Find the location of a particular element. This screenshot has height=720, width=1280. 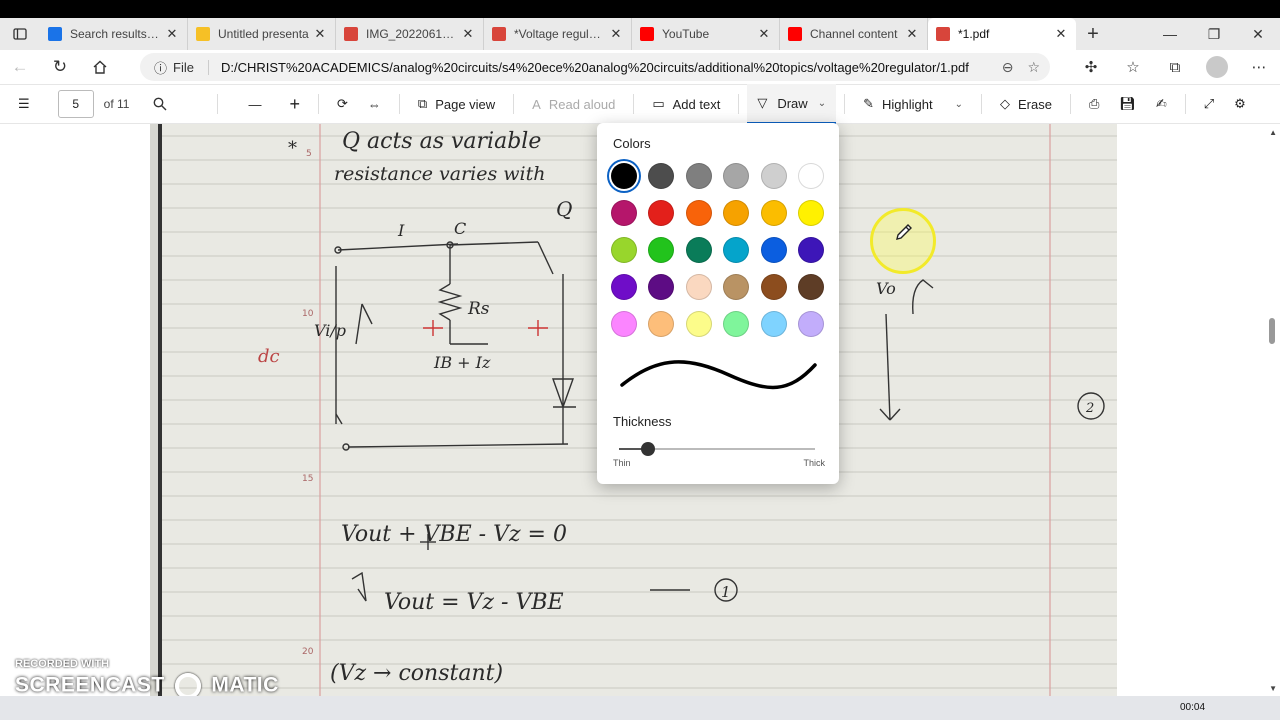

thin-label: Thin is located at coordinates (622, 463).